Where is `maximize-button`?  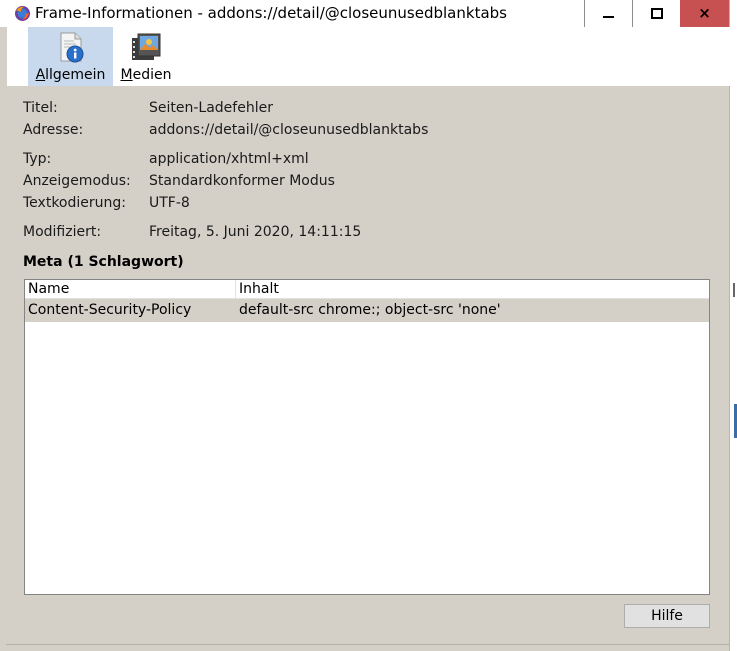
maximize-button is located at coordinates (656, 13).